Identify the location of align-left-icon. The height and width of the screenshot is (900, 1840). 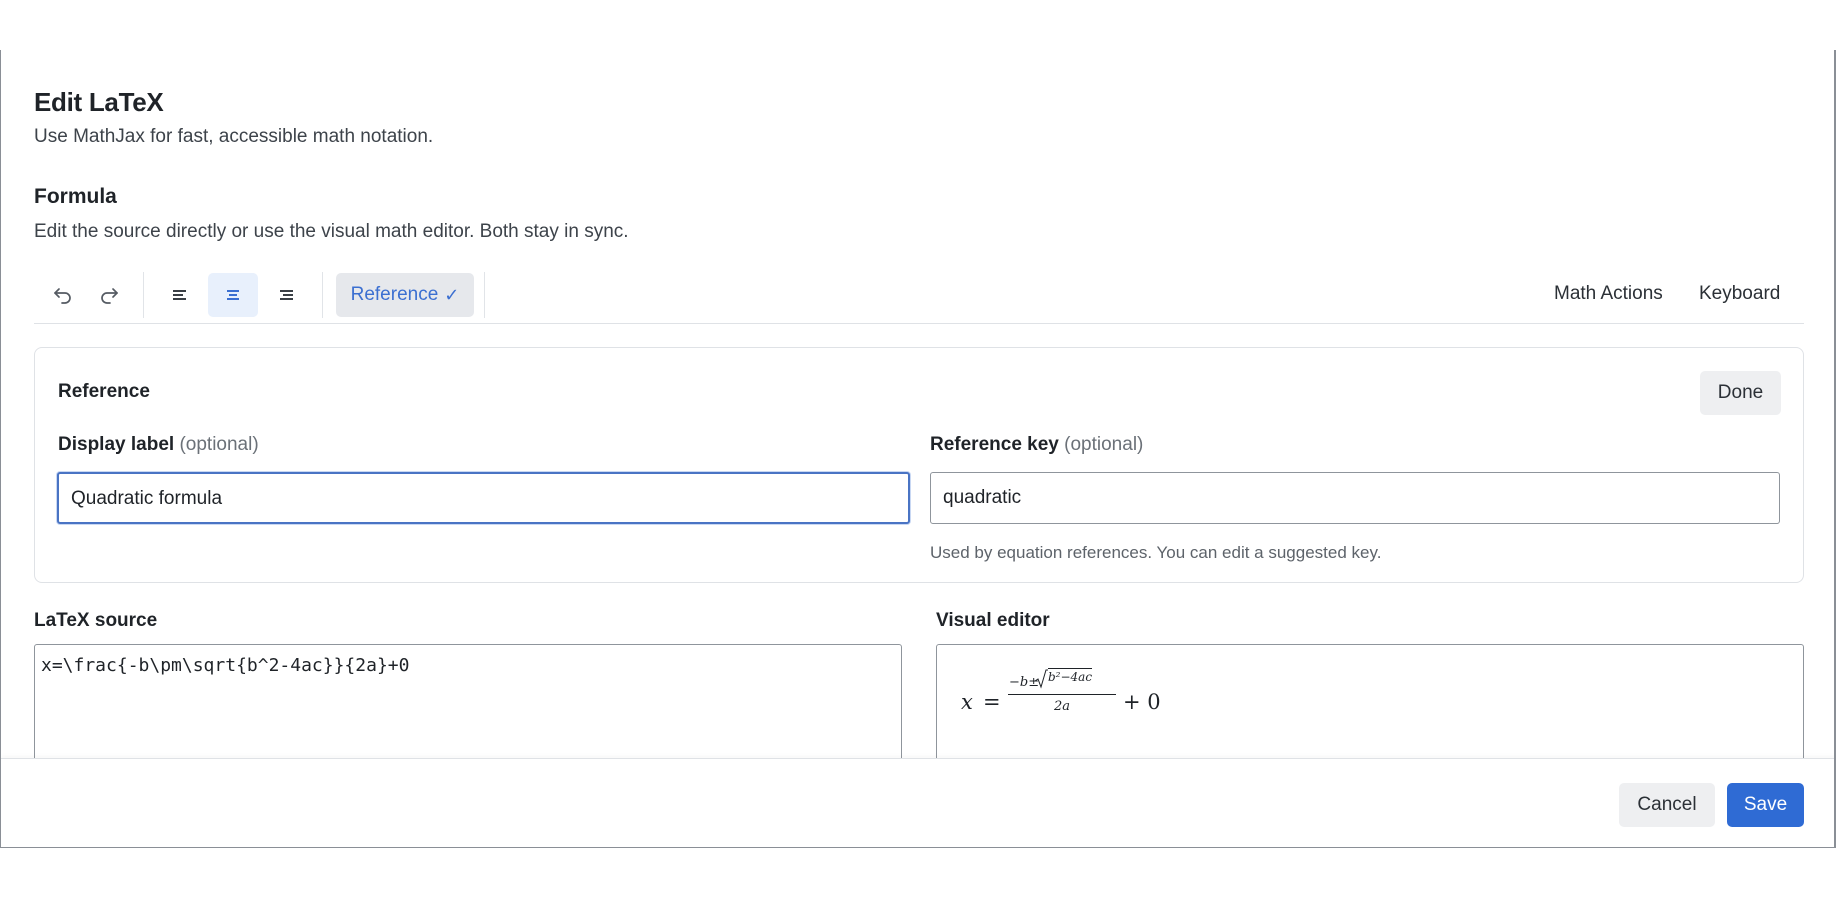
(179, 295).